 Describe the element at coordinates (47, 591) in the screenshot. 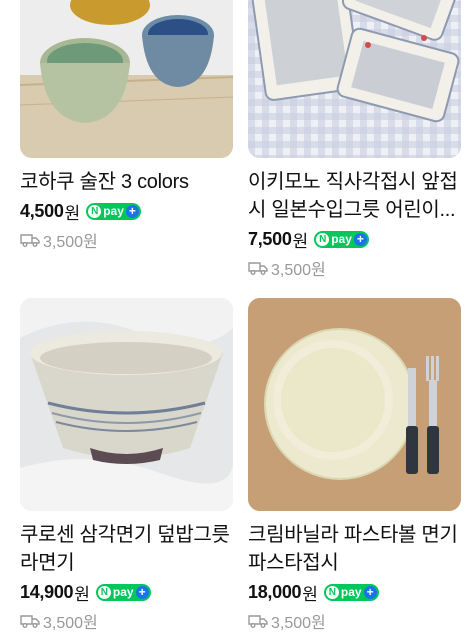

I see `product-price: 14,900` at that location.